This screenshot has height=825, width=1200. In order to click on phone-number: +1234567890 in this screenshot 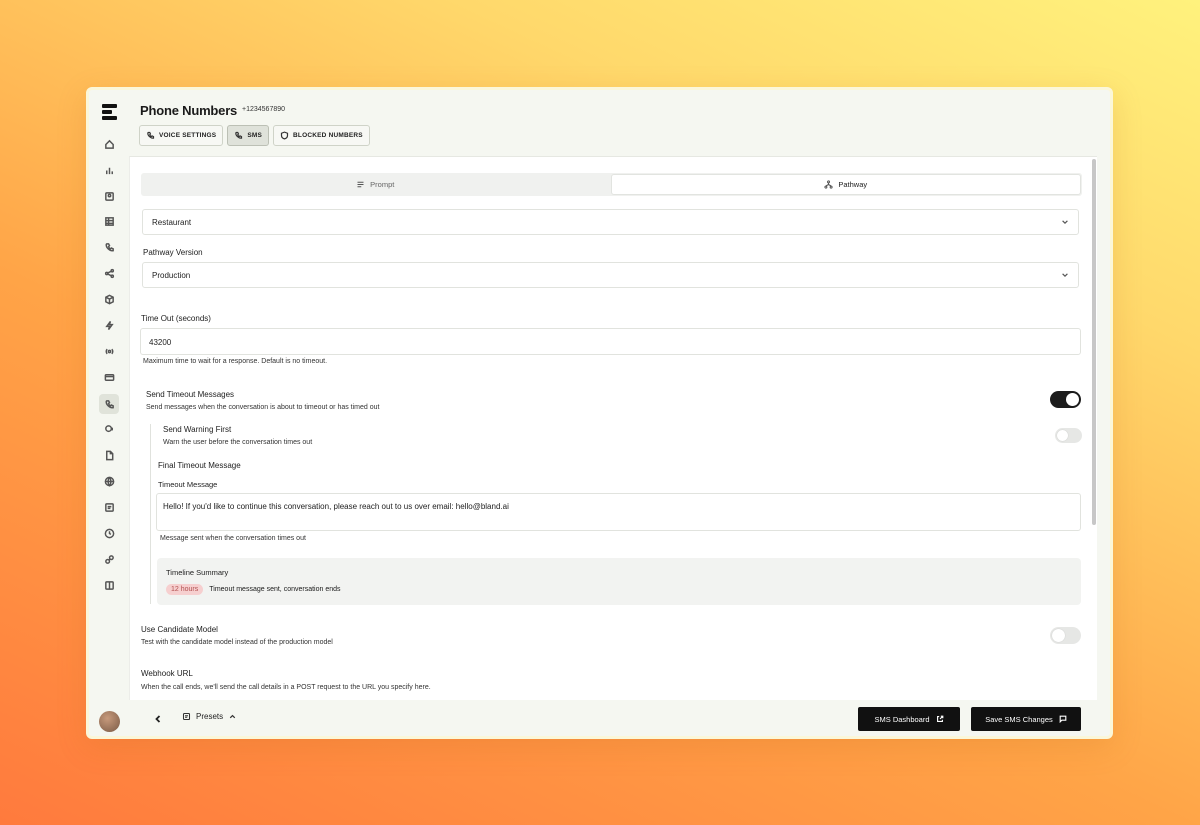, I will do `click(264, 109)`.